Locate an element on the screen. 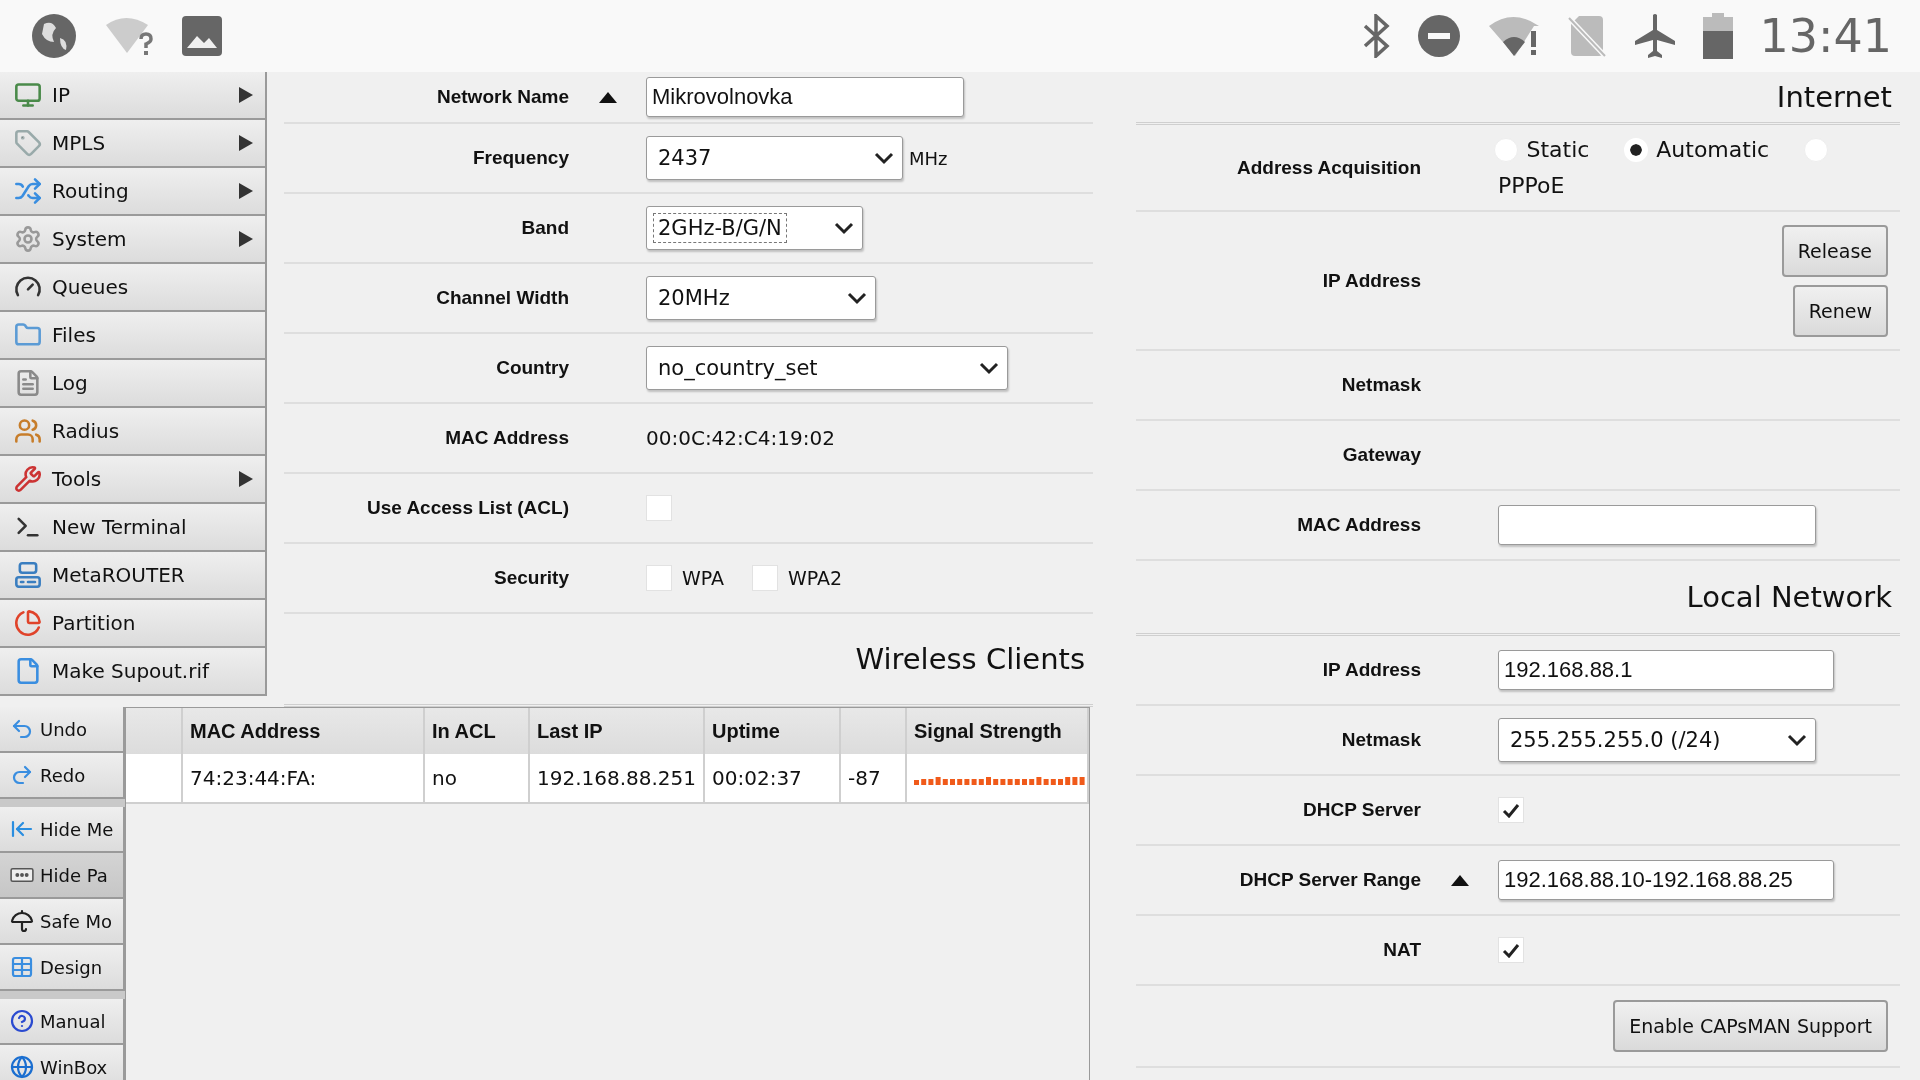 This screenshot has height=1080, width=1920. column-header: In ACL is located at coordinates (476, 731).